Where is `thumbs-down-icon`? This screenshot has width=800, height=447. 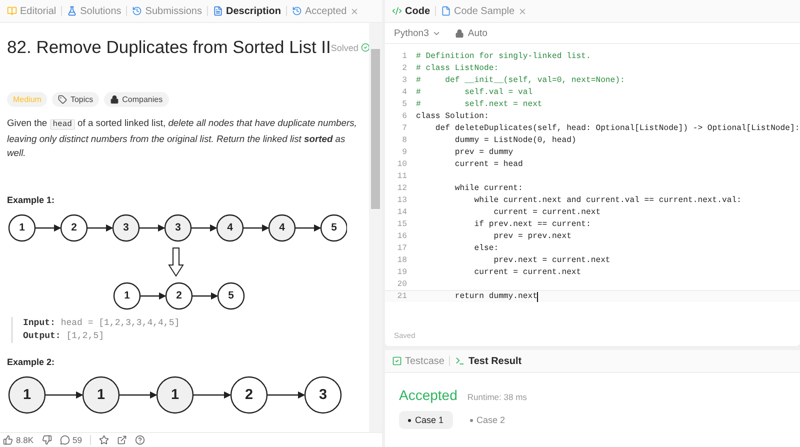 thumbs-down-icon is located at coordinates (47, 440).